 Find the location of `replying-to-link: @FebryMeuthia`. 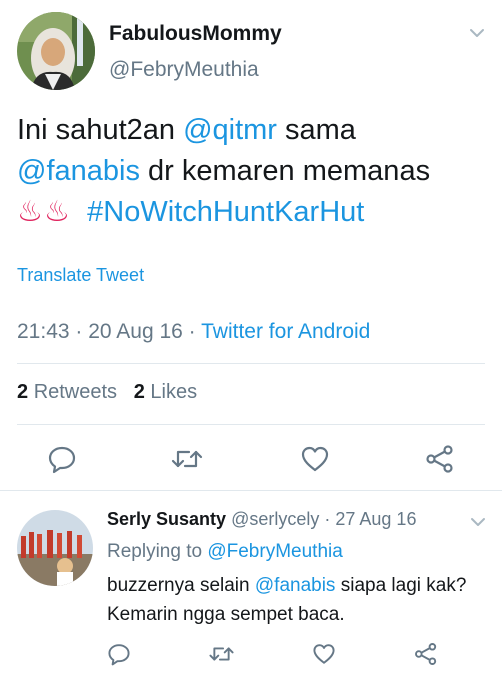

replying-to-link: @FebryMeuthia is located at coordinates (274, 551).